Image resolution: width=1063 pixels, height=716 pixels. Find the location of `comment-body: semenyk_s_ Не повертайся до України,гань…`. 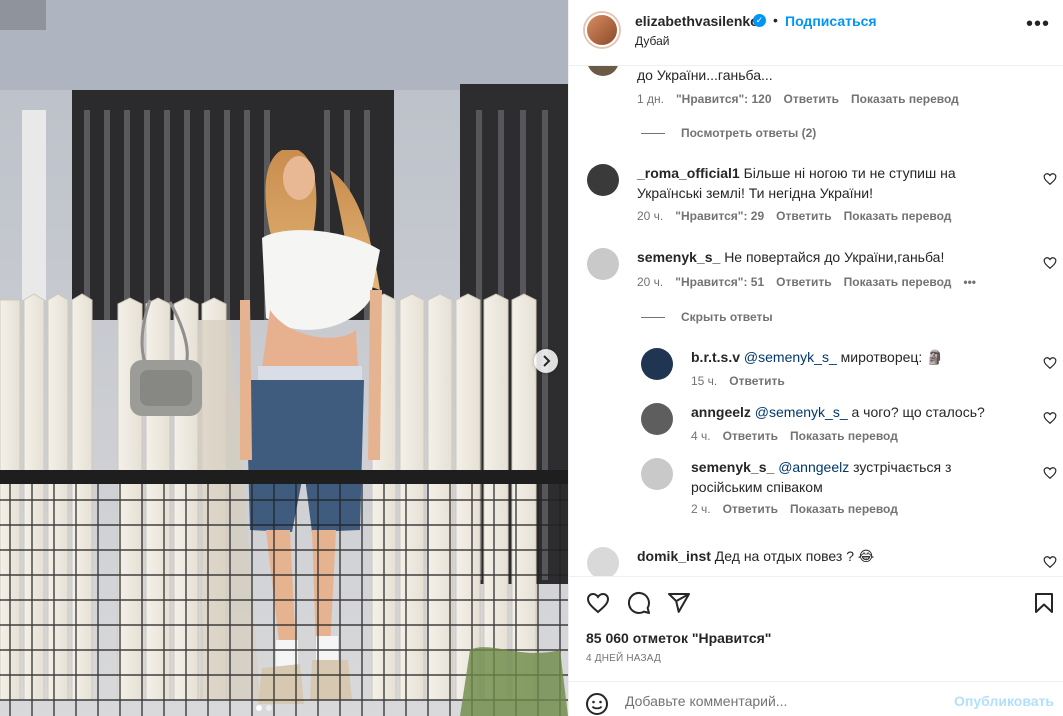

comment-body: semenyk_s_ Не повертайся до України,гань… is located at coordinates (827, 257).